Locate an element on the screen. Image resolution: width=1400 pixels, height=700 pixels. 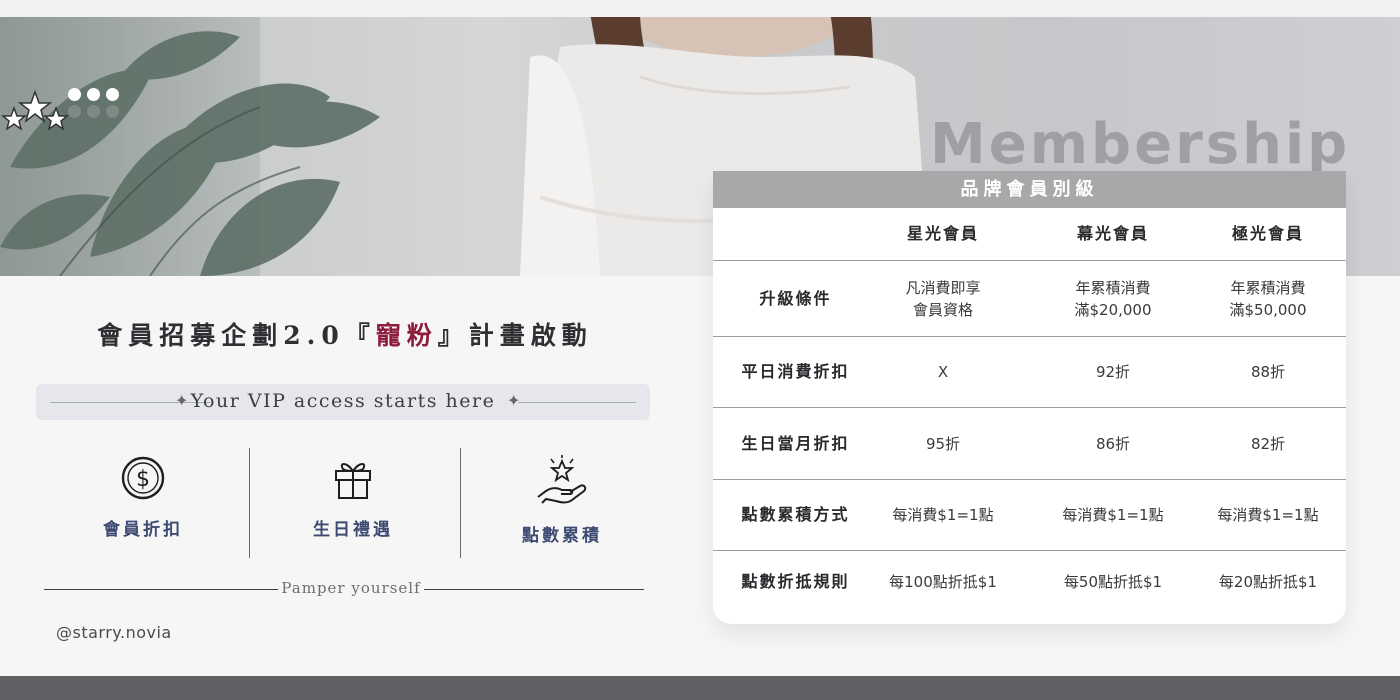
column-header-tier-3: 極光會員 is located at coordinates (1267, 233).